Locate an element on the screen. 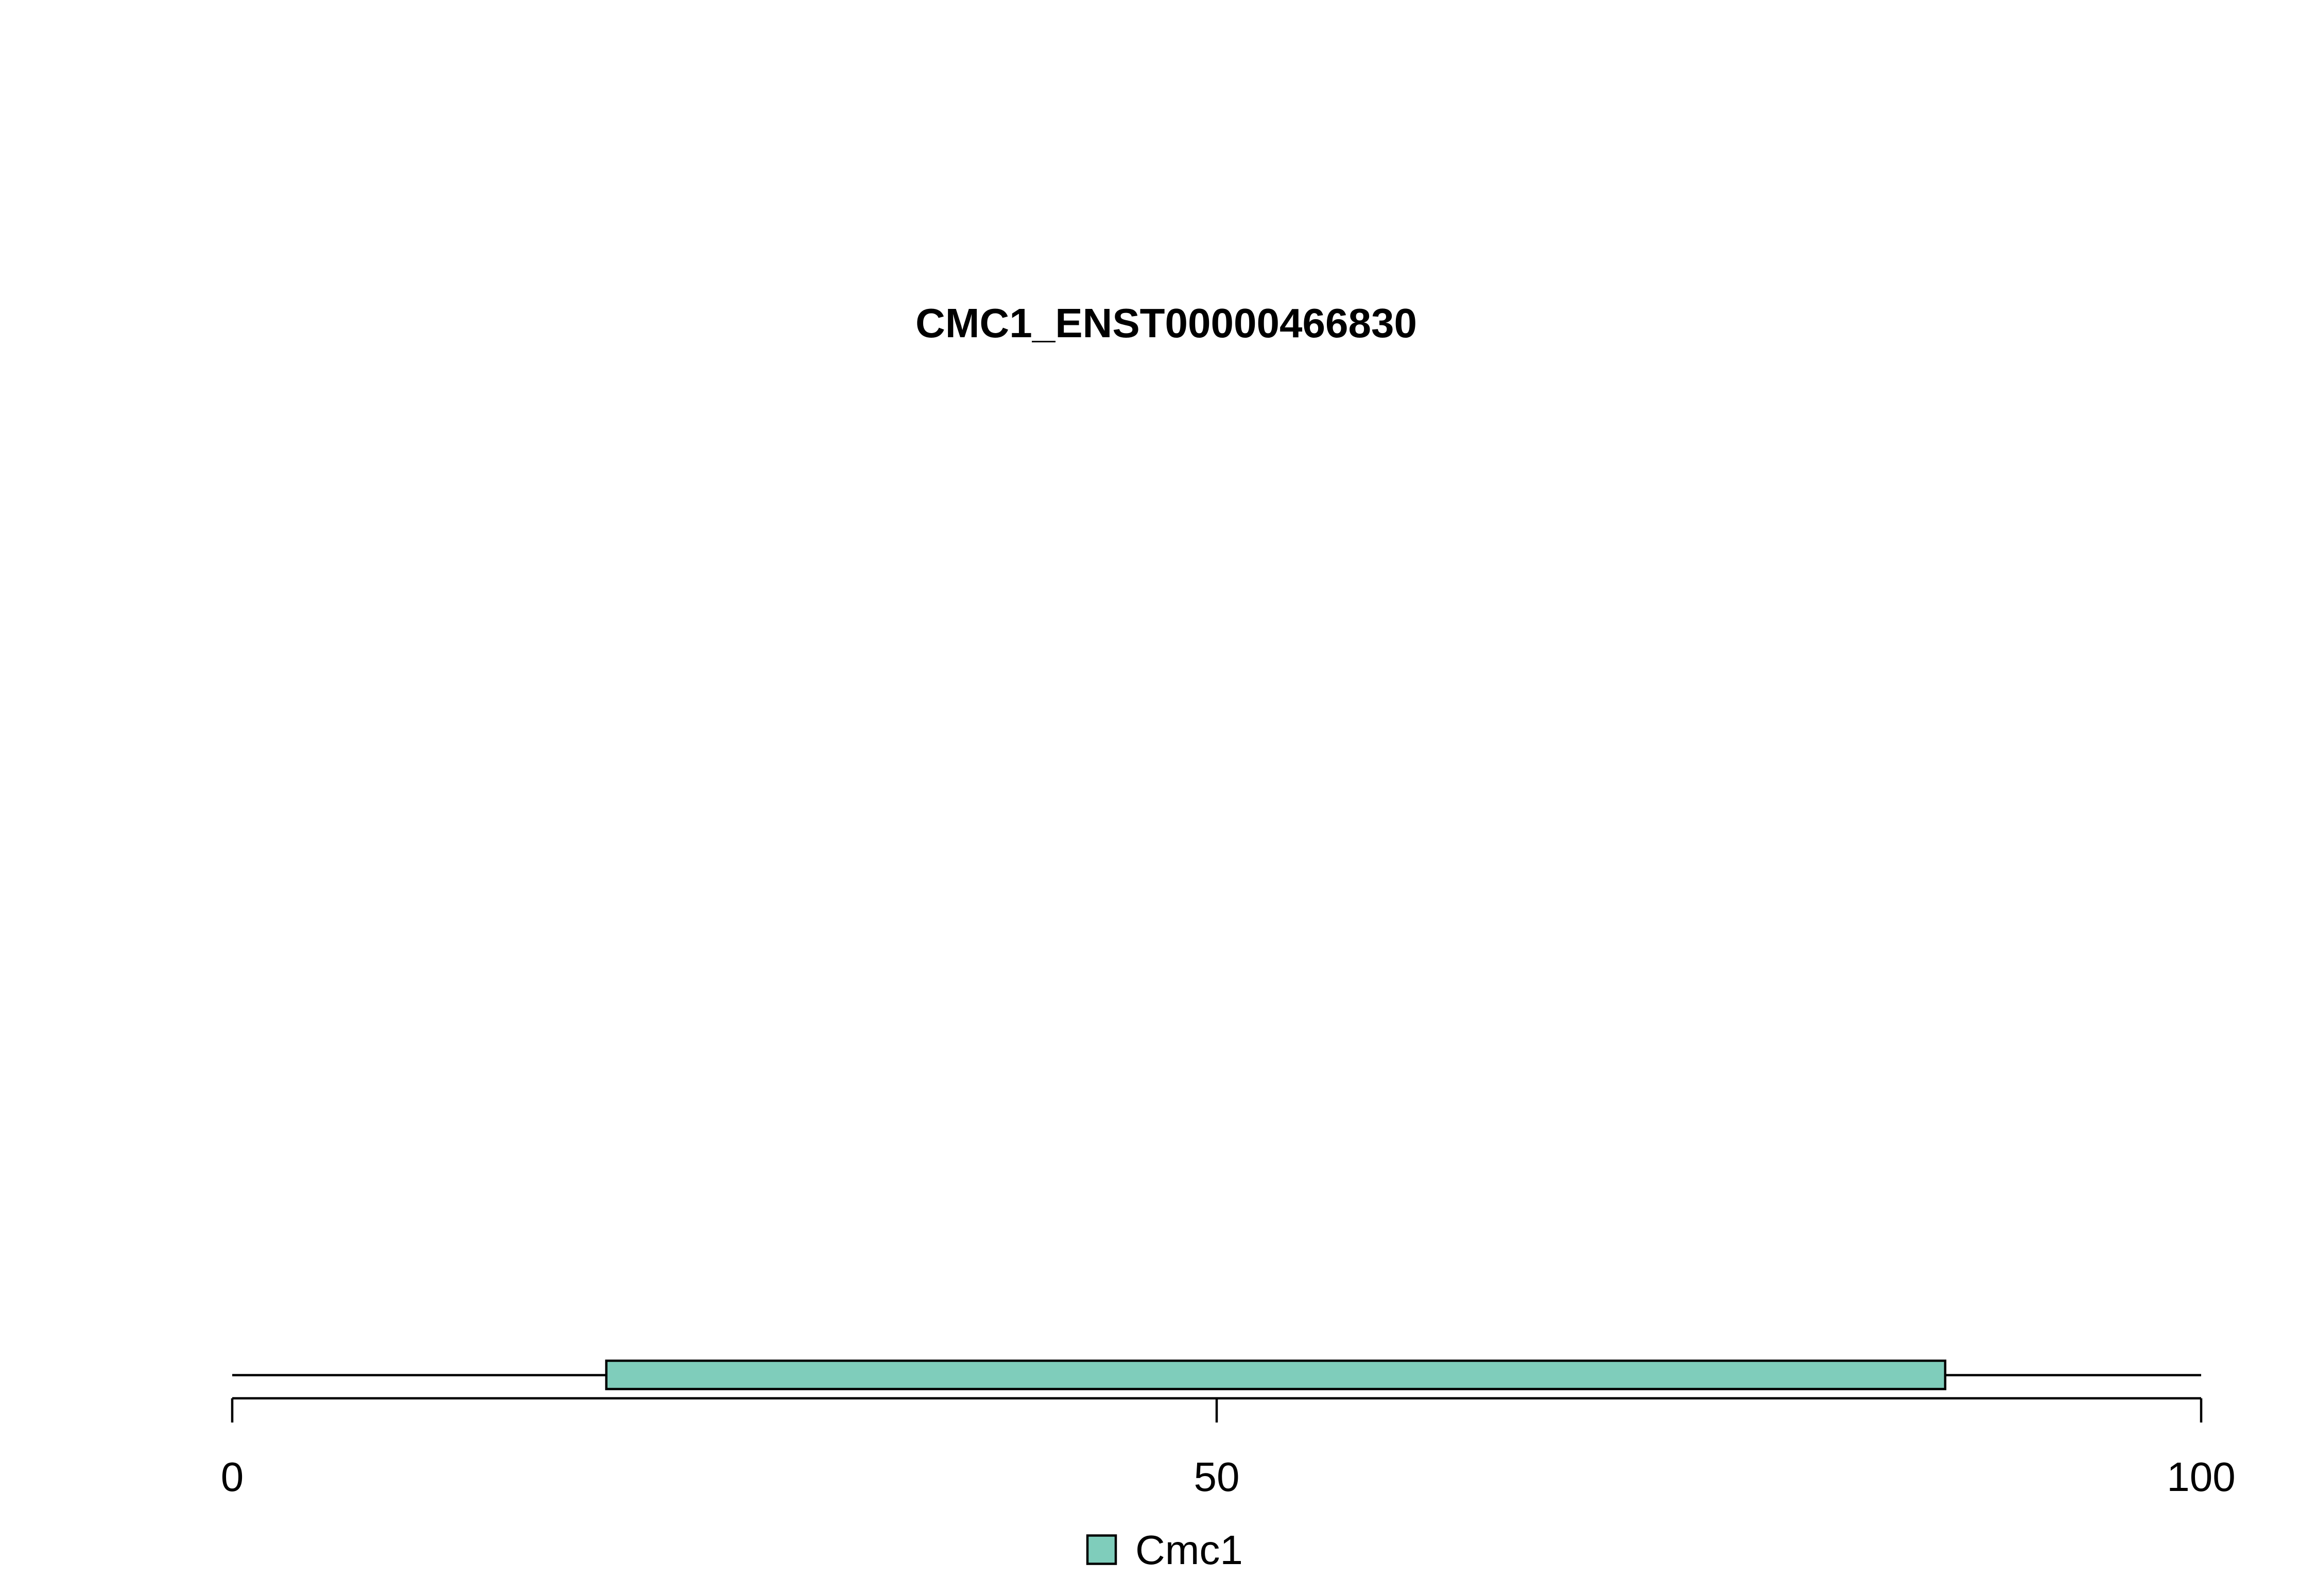 This screenshot has height=1596, width=2317. x-axis: 0 50 100 is located at coordinates (1228, 1449).